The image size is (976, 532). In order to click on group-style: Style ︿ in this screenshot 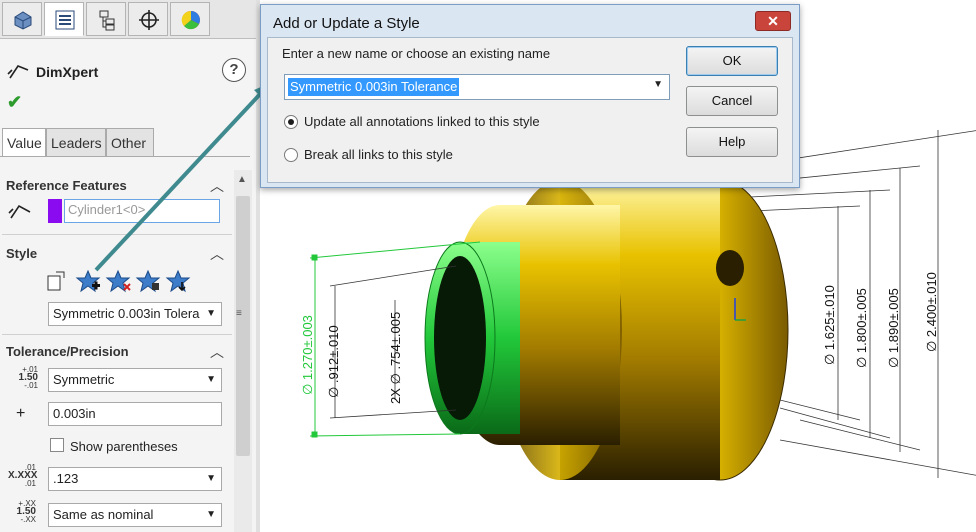, I will do `click(116, 254)`.